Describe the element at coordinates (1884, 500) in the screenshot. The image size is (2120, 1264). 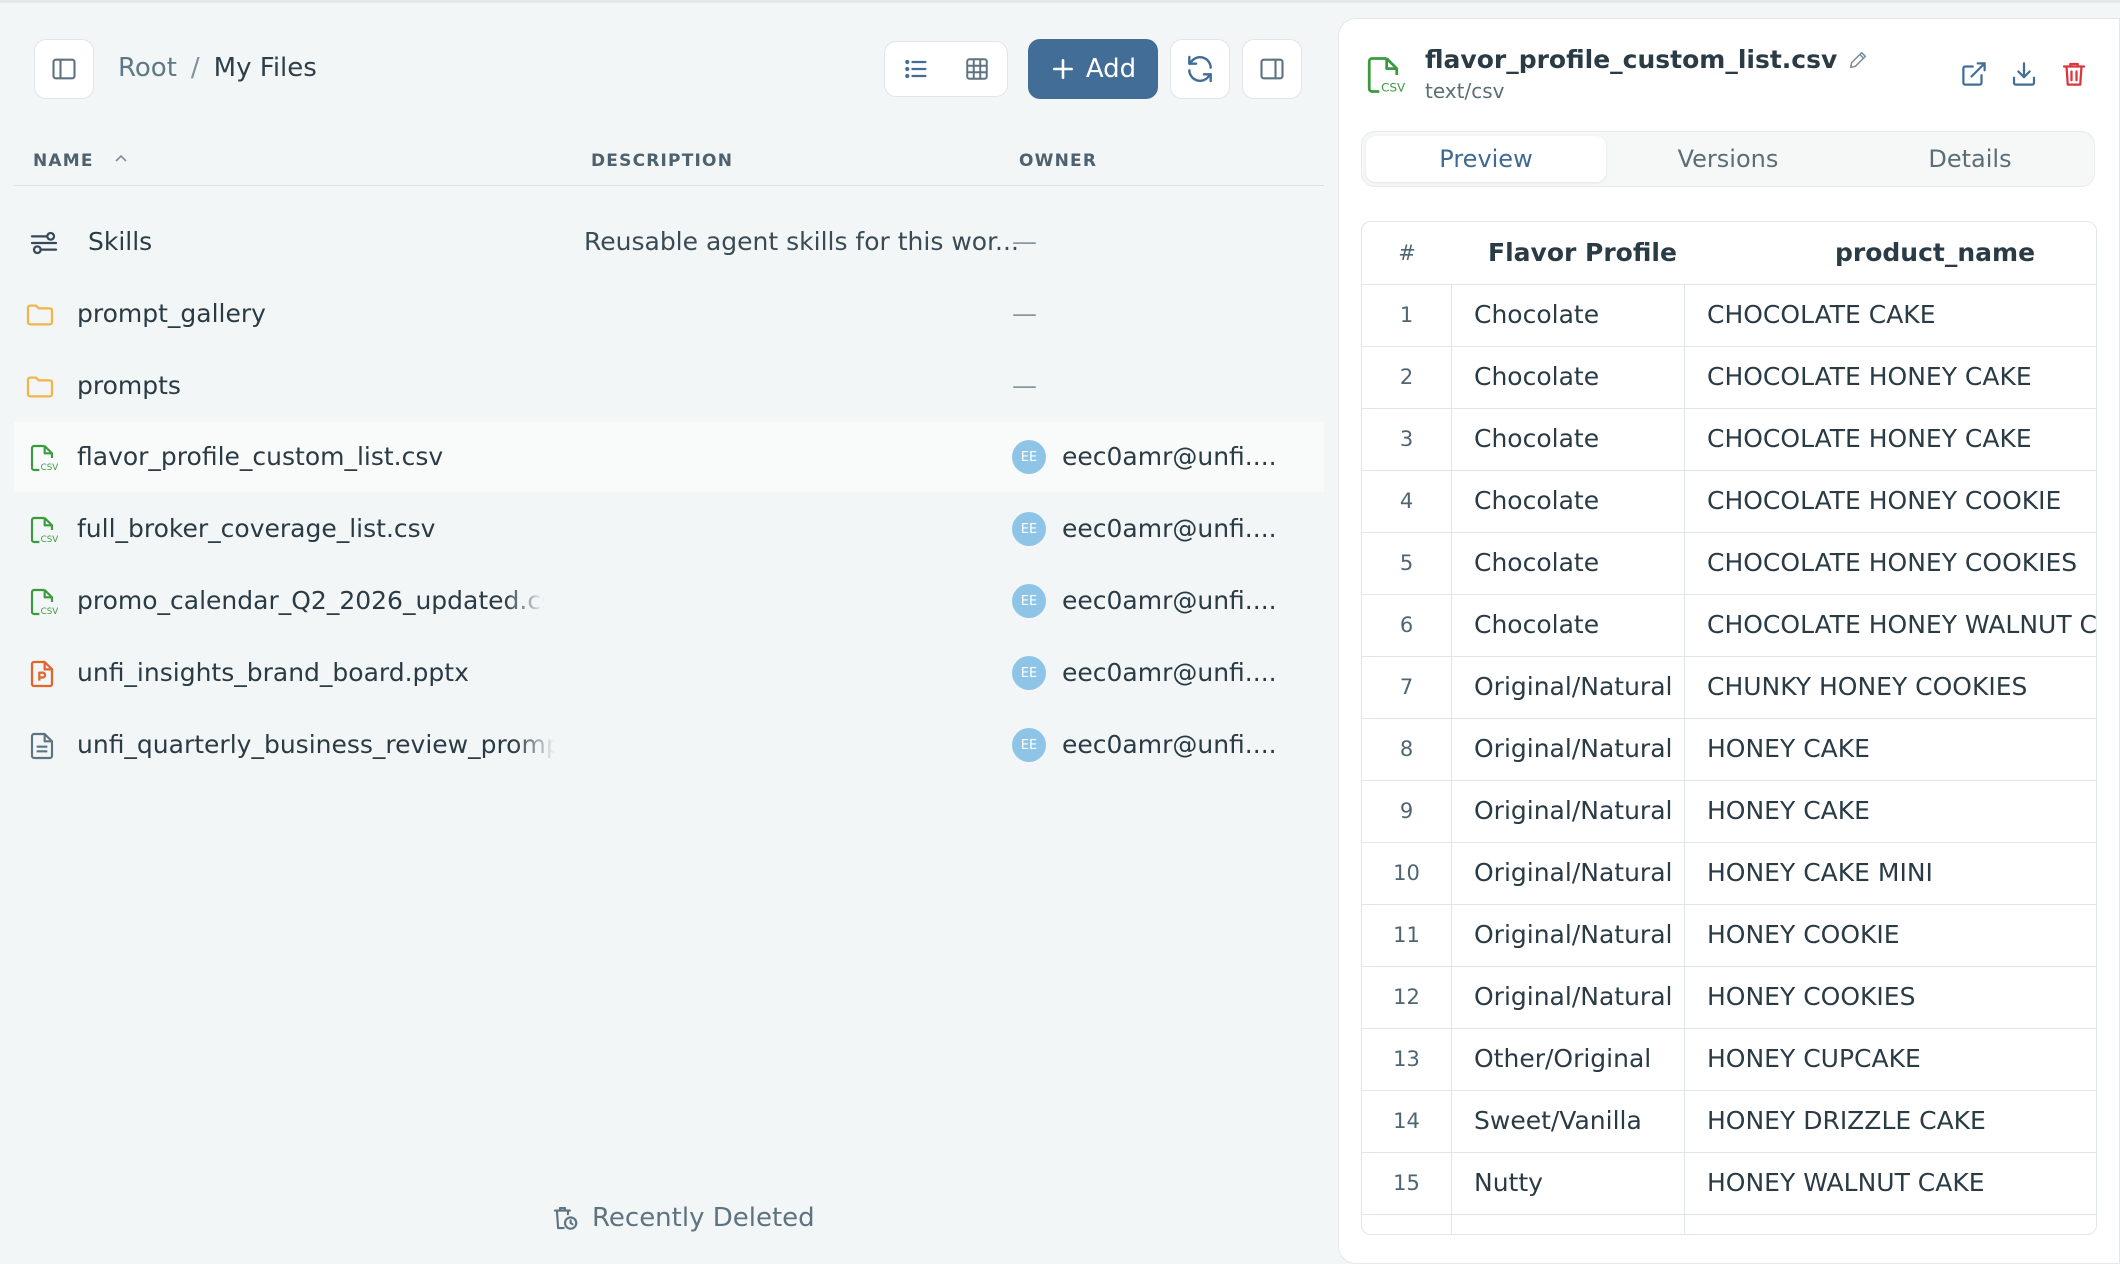
I see `table-cell: CHOCOLATE HONEY COOKIE` at that location.